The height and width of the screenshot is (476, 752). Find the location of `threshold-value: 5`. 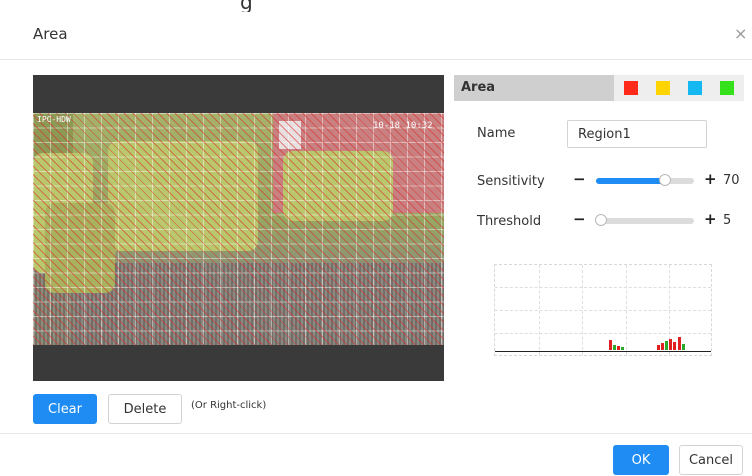

threshold-value: 5 is located at coordinates (727, 220).